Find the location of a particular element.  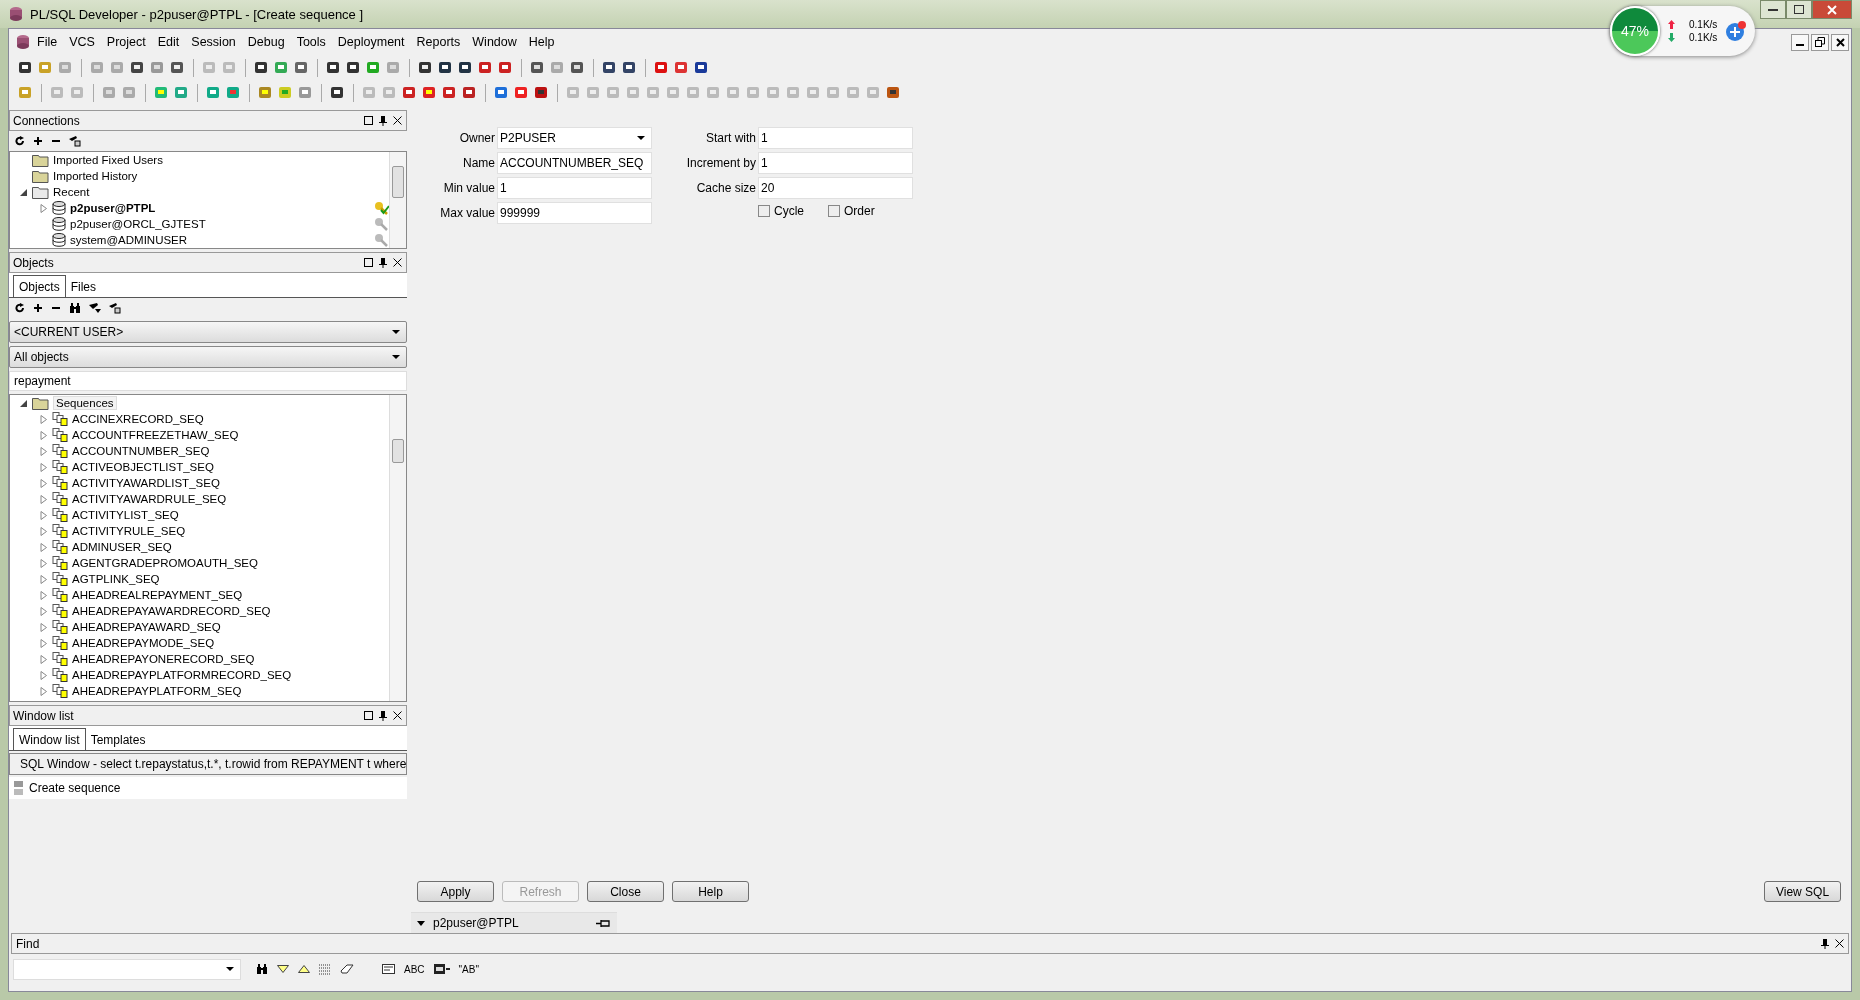

tree-item: Imported History is located at coordinates (95, 176).